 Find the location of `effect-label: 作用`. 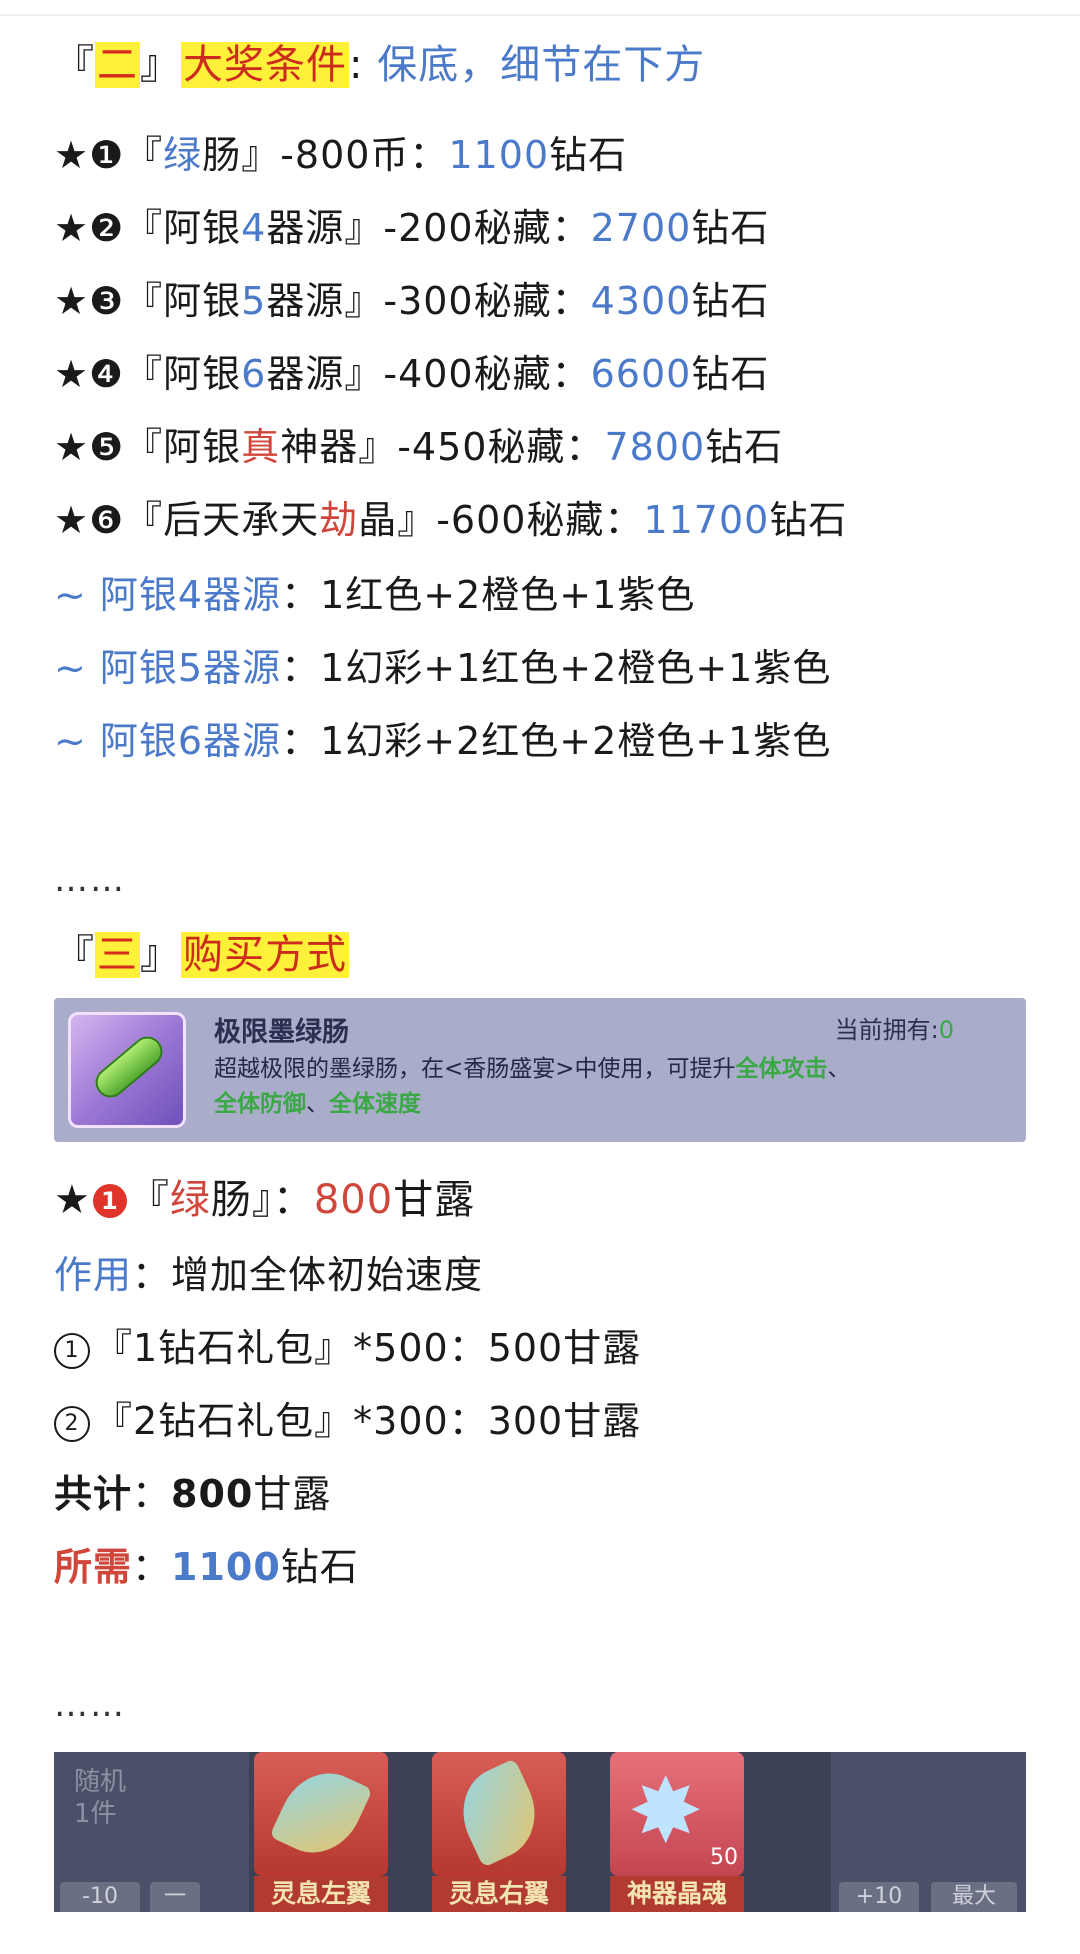

effect-label: 作用 is located at coordinates (93, 1275).